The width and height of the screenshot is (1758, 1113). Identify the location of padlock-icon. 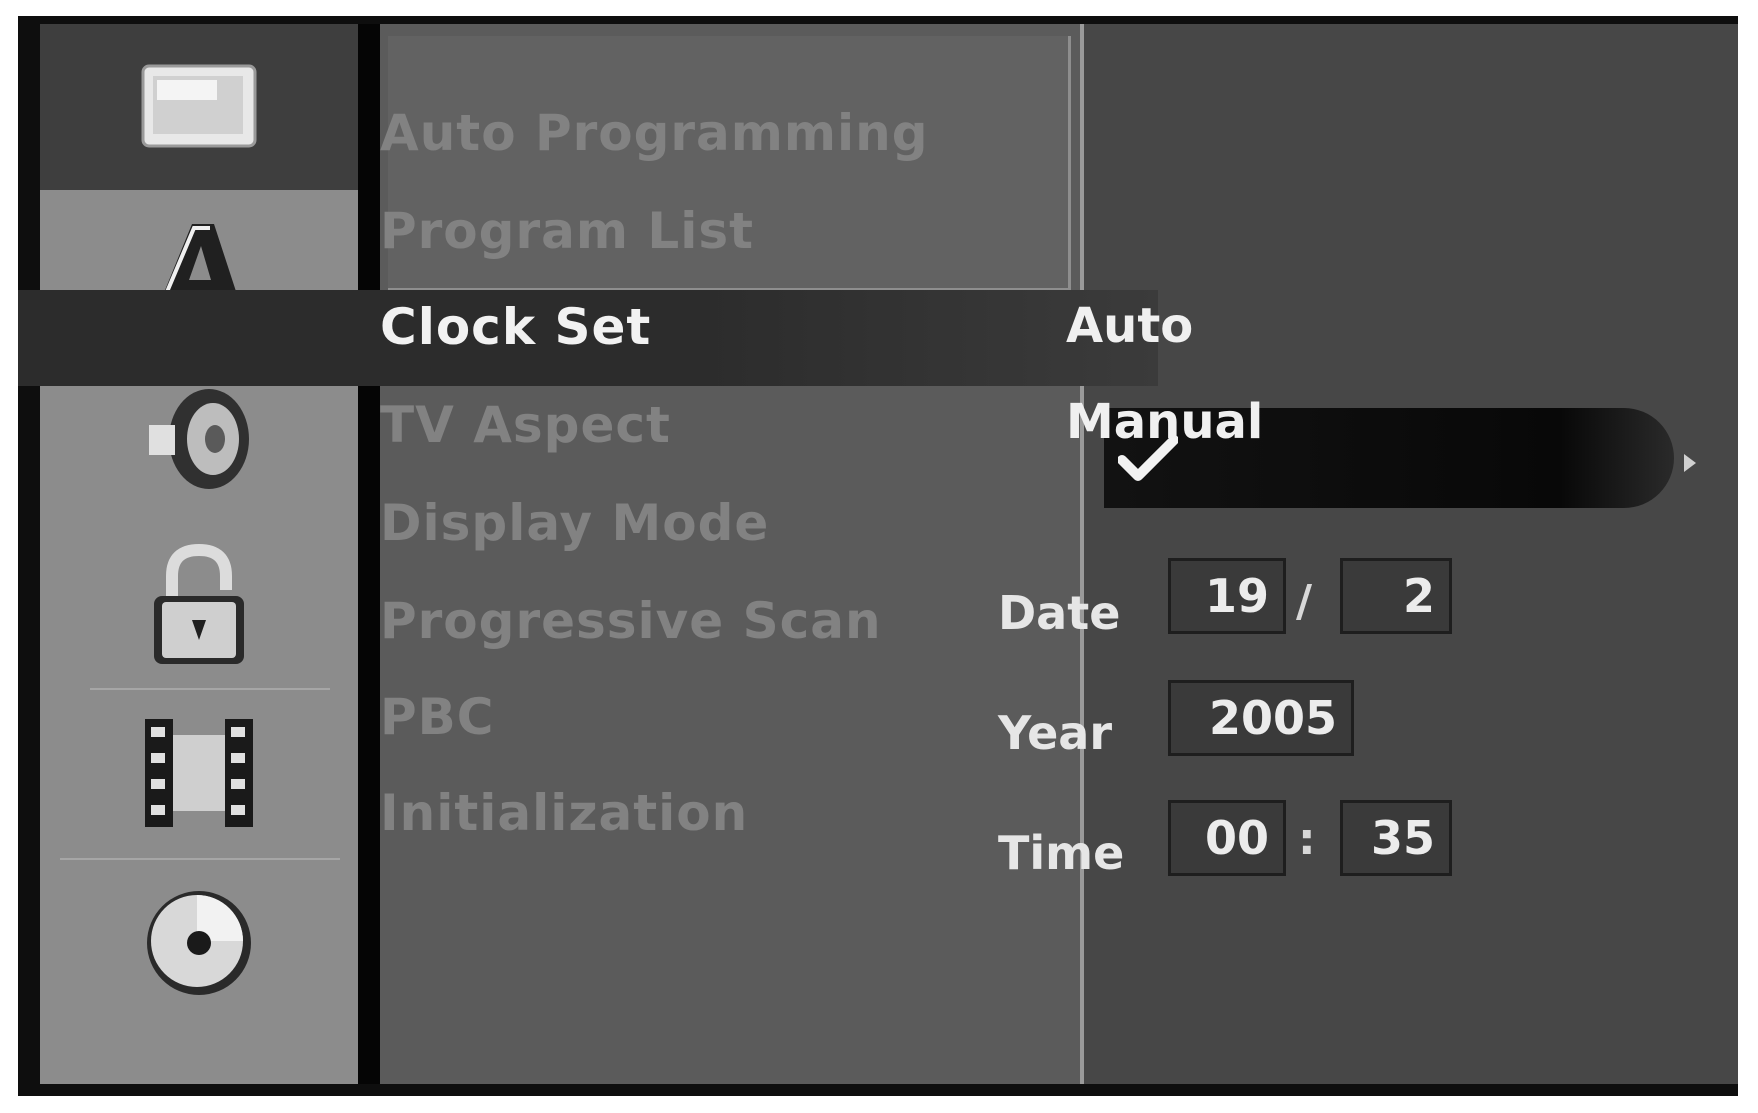
(199, 603).